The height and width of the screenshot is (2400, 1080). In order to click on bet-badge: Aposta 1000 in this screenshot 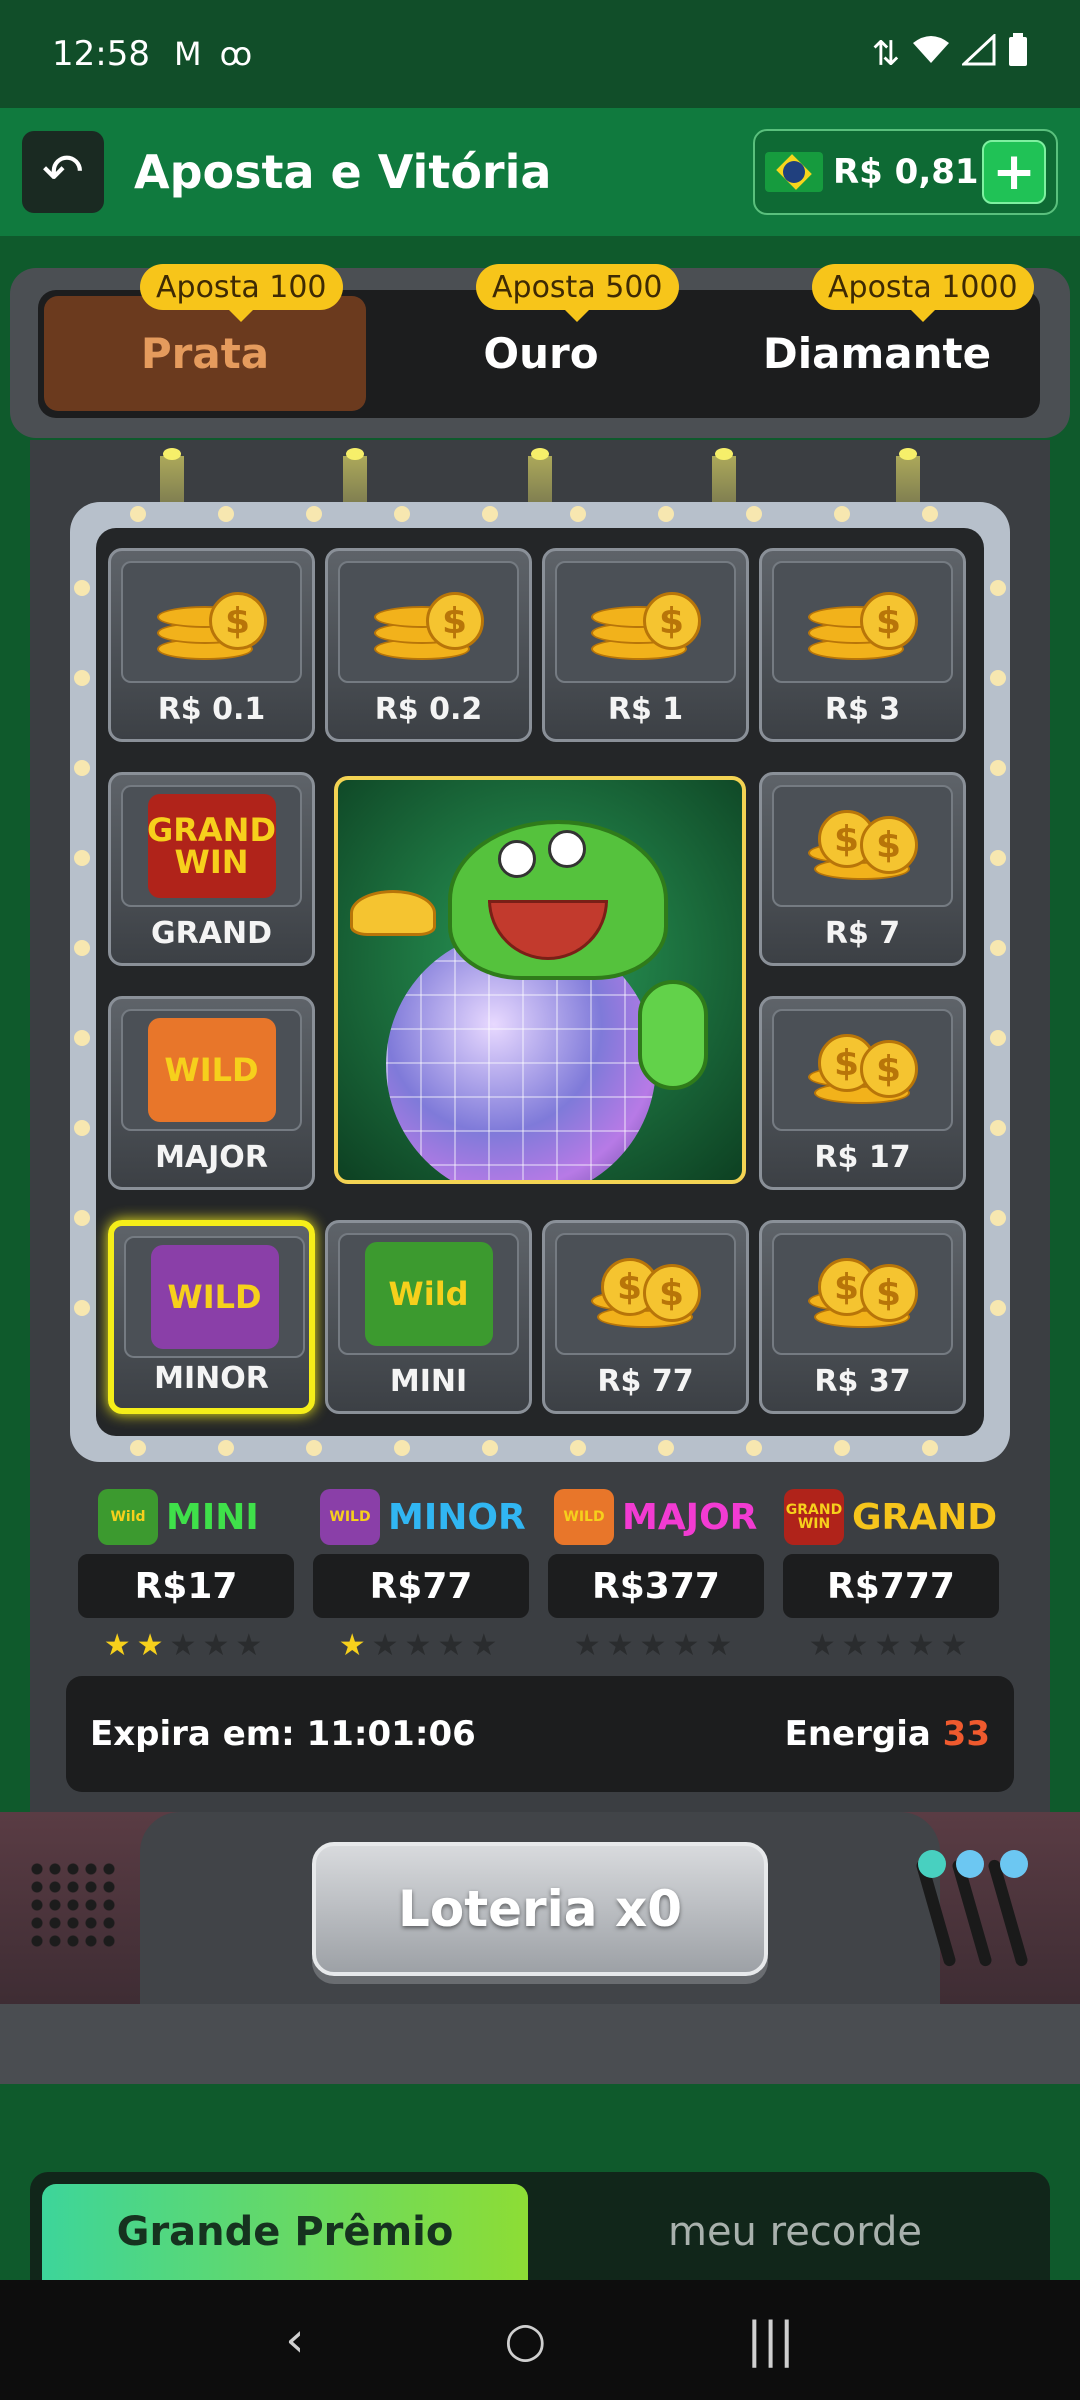, I will do `click(923, 293)`.